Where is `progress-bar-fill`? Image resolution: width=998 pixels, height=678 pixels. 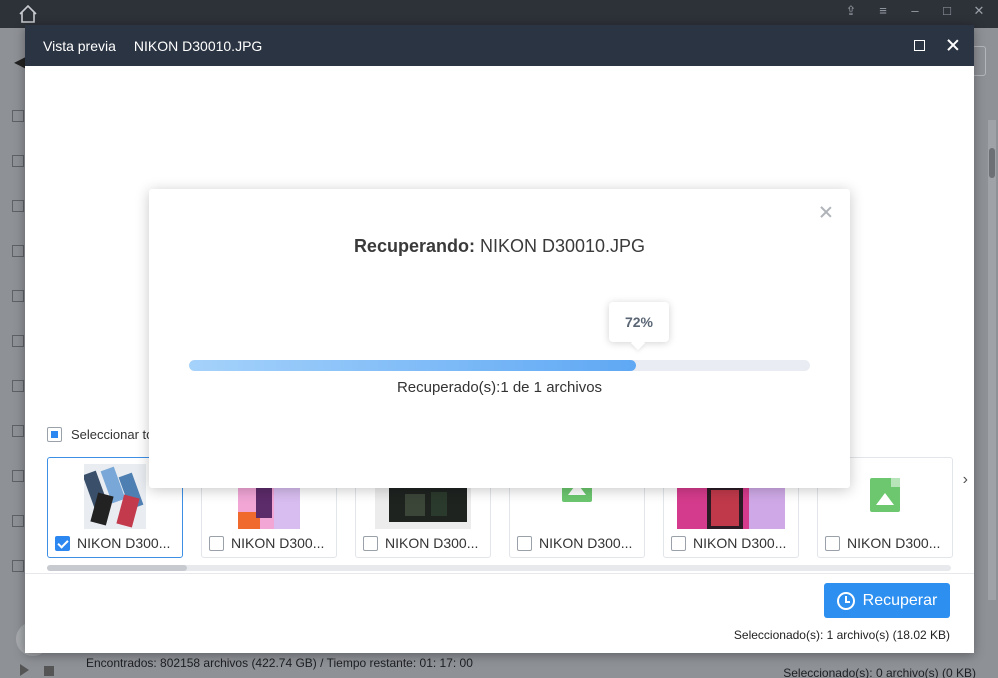
progress-bar-fill is located at coordinates (413, 365).